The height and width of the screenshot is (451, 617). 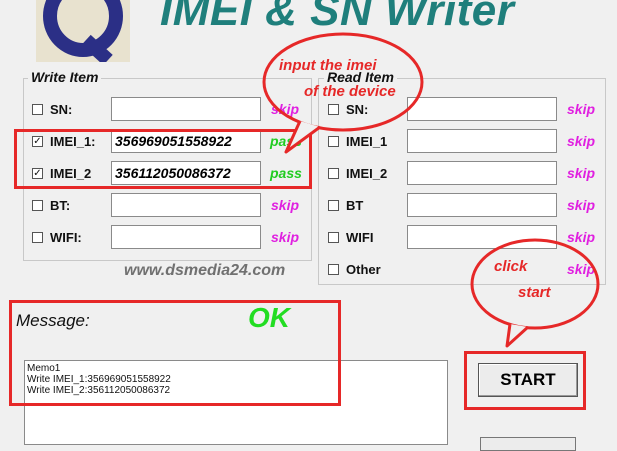 What do you see at coordinates (534, 292) in the screenshot?
I see `click-bubble-line2: start` at bounding box center [534, 292].